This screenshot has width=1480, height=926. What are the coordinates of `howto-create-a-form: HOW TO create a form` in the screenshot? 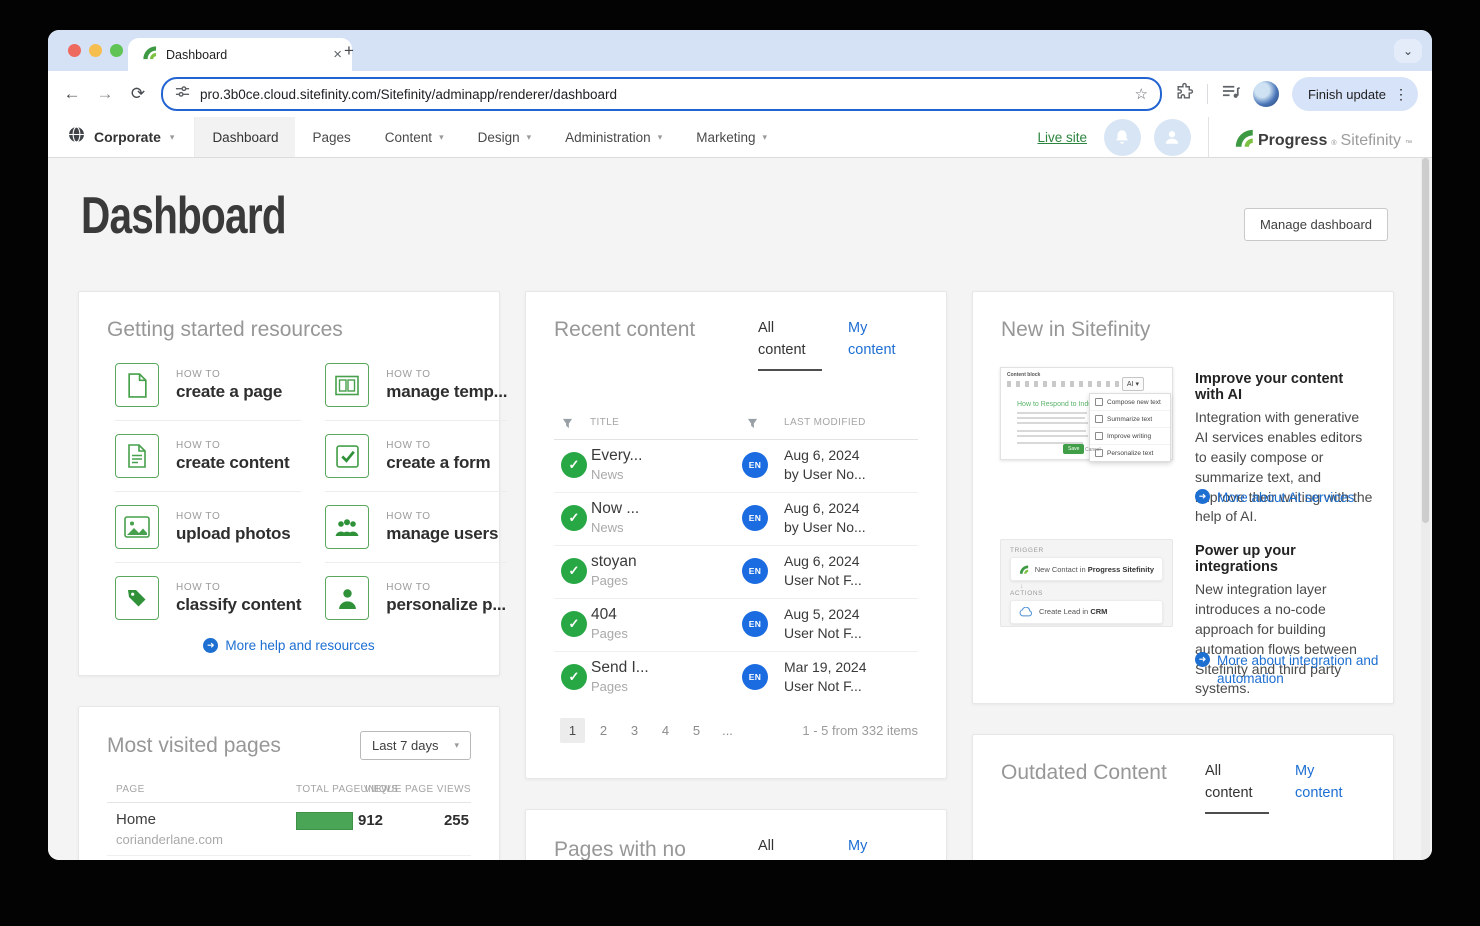 It's located at (416, 456).